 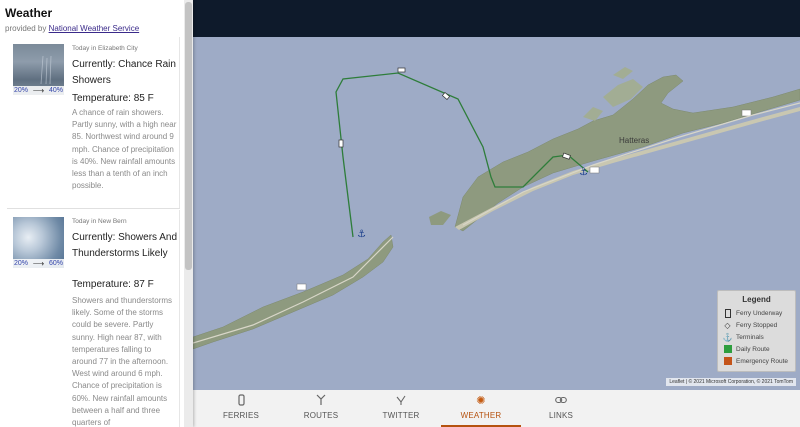 What do you see at coordinates (94, 28) in the screenshot?
I see `nws-link: National Weather Service` at bounding box center [94, 28].